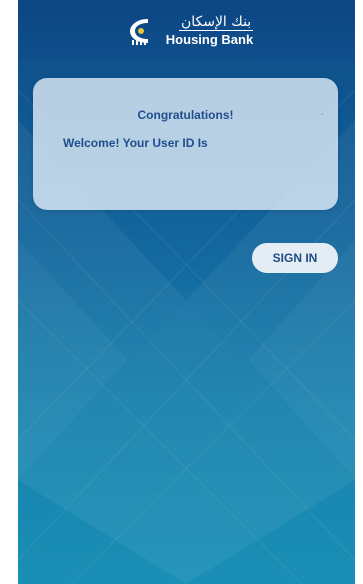  I want to click on app-header: بنك الإسكان Housing Bank, so click(186, 31).